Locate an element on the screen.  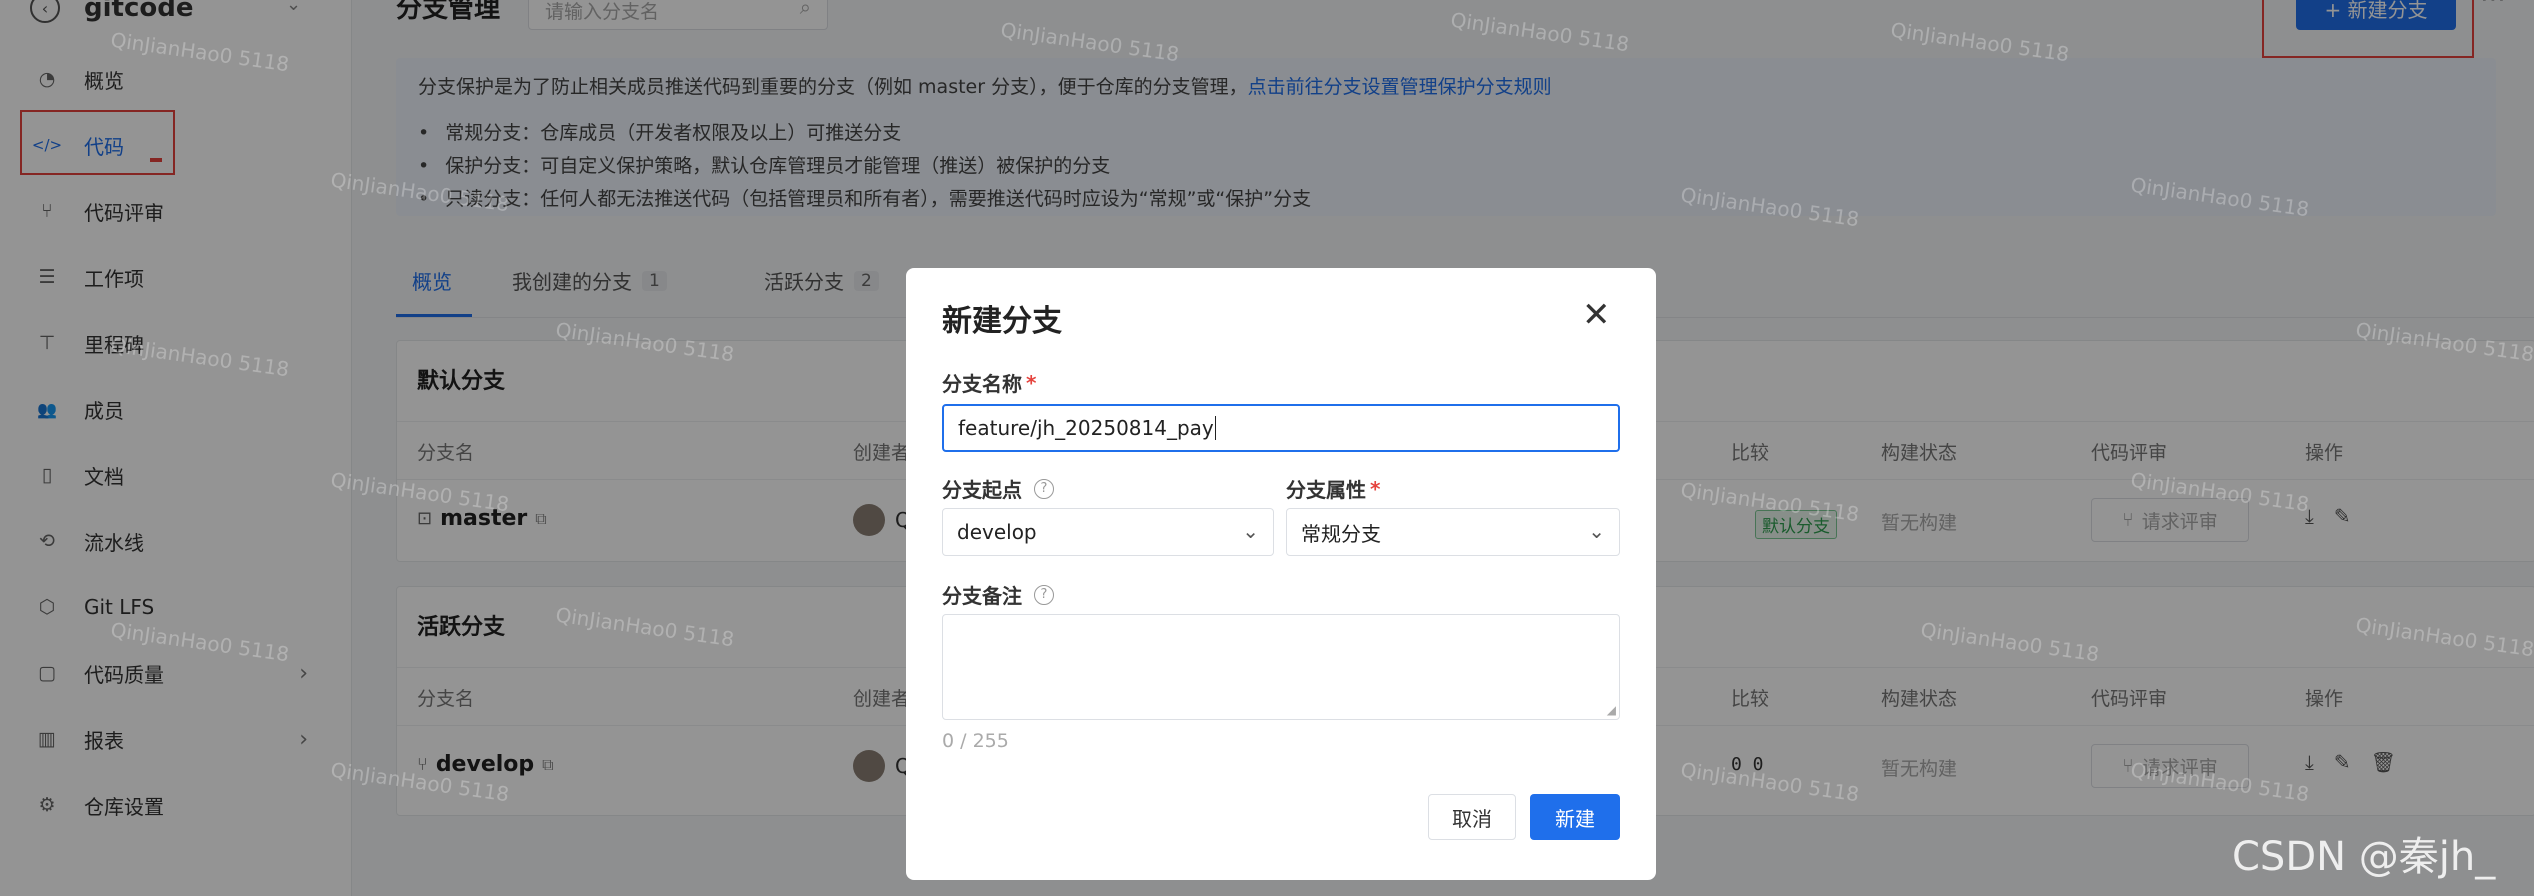
label-text: 分支属性 is located at coordinates (1326, 490).